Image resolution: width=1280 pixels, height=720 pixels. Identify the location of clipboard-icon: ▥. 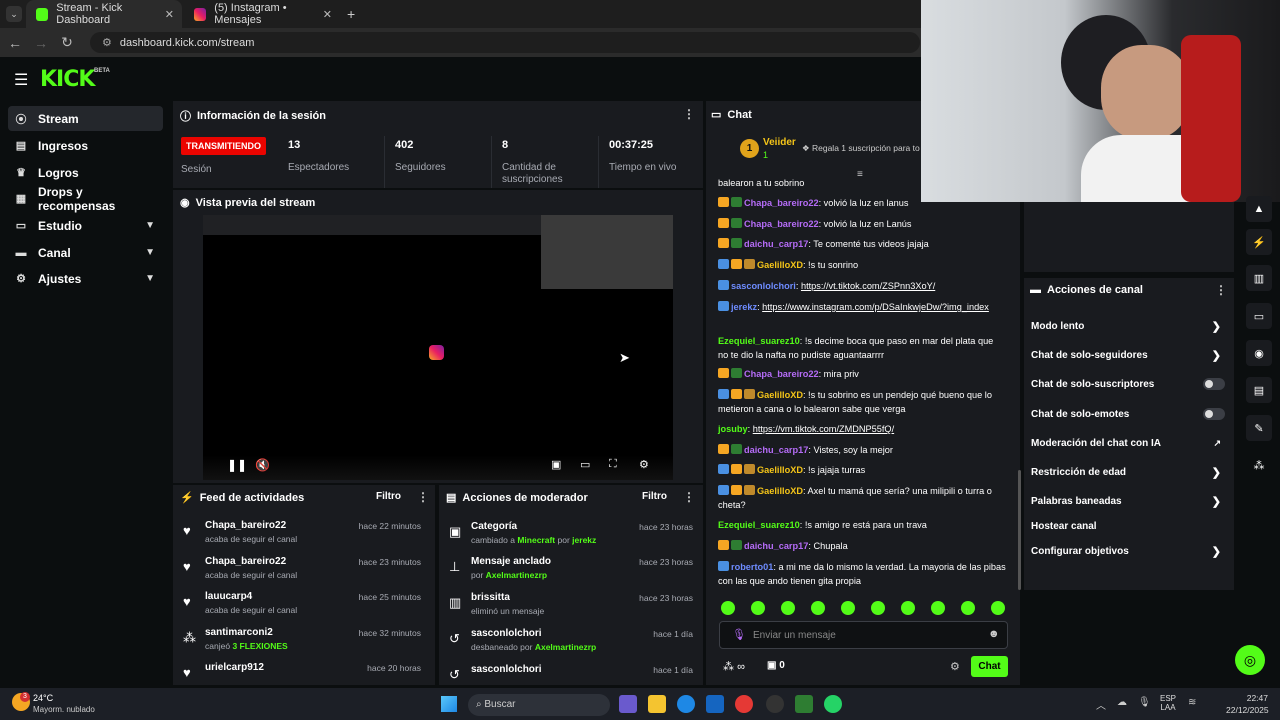
(1259, 278).